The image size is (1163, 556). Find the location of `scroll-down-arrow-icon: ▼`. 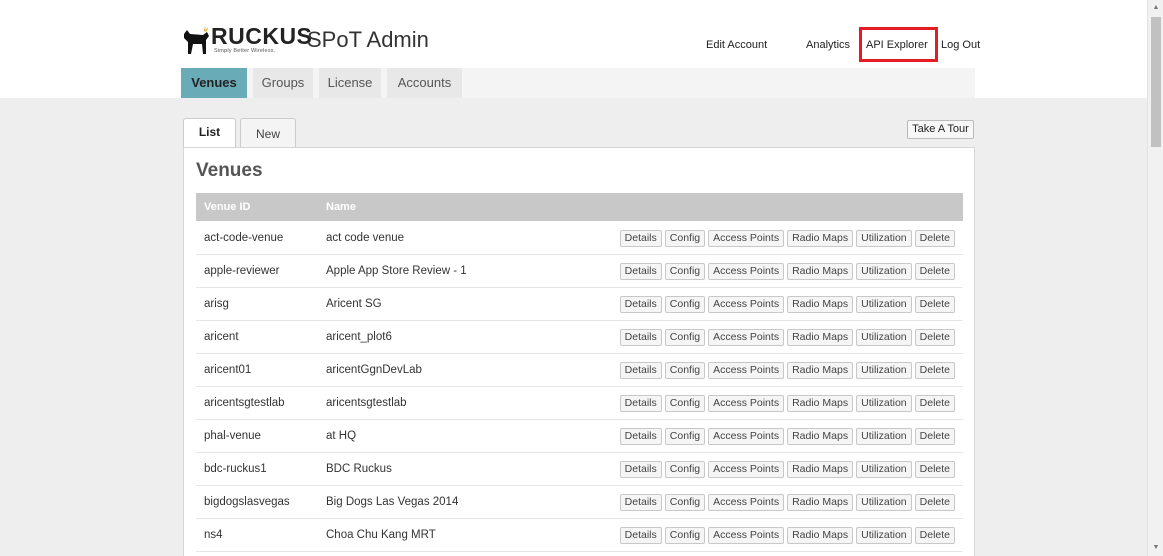

scroll-down-arrow-icon: ▼ is located at coordinates (1155, 548).